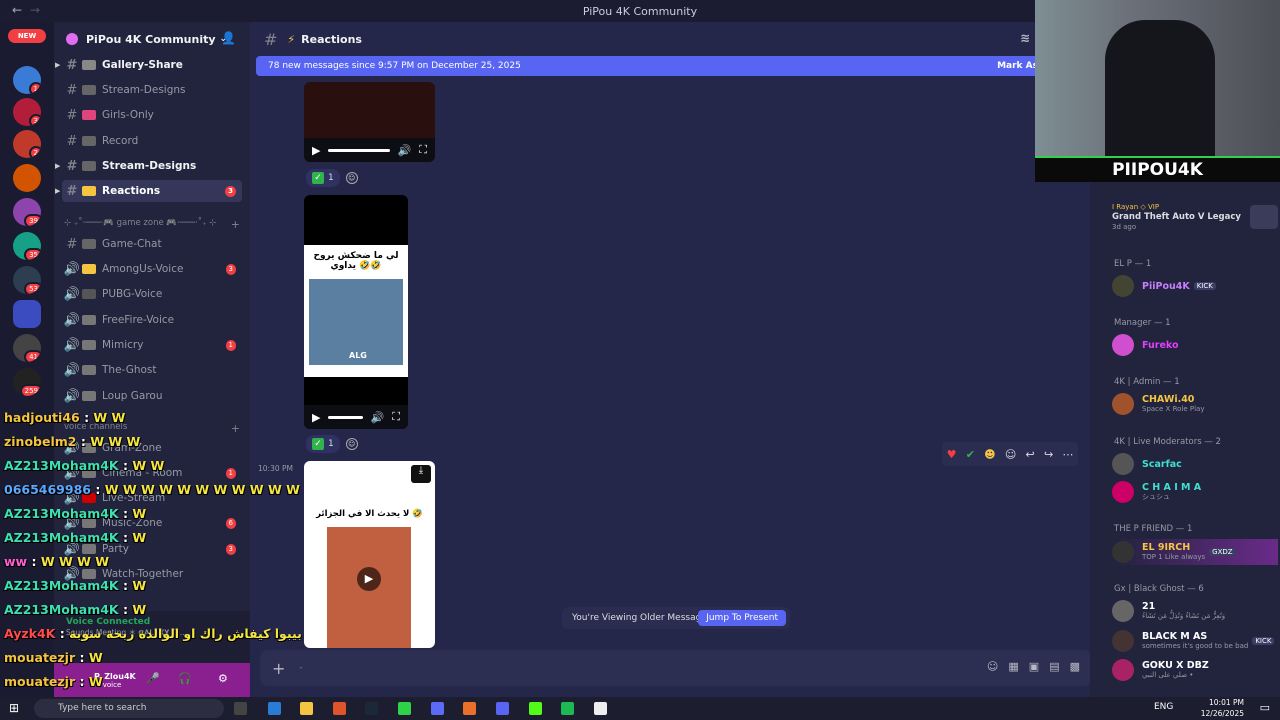 The image size is (1280, 720). I want to click on server-icon-2: 3, so click(27, 112).